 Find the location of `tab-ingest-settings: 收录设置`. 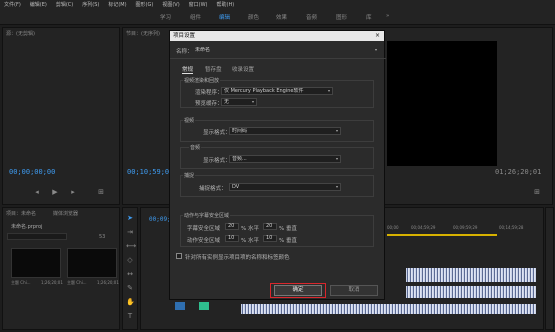

tab-ingest-settings: 收录设置 is located at coordinates (243, 69).